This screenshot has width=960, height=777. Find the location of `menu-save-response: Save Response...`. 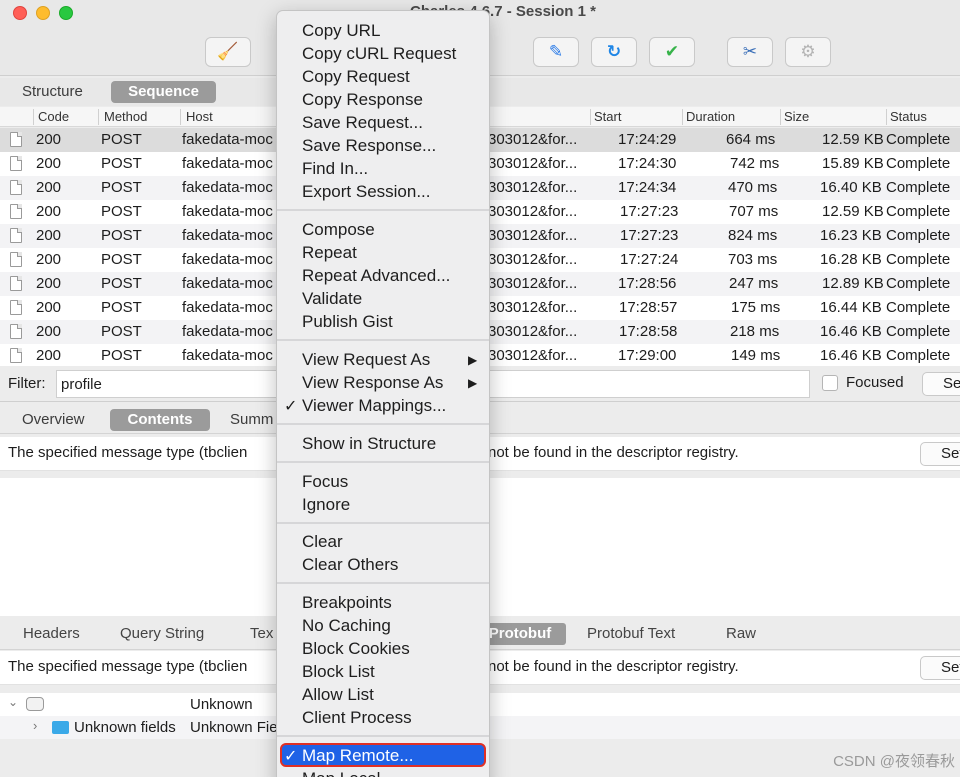

menu-save-response: Save Response... is located at coordinates (369, 146).